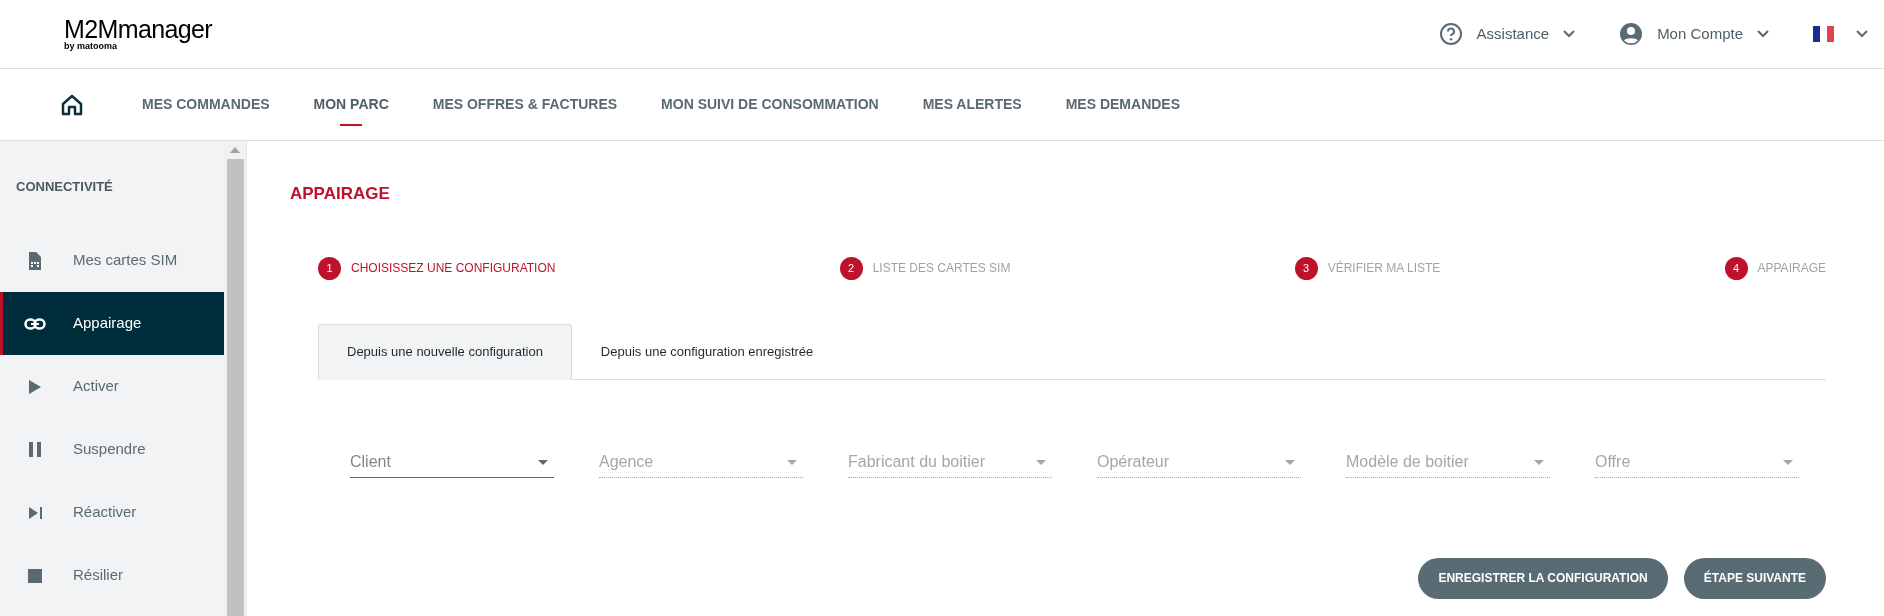 The width and height of the screenshot is (1884, 616). Describe the element at coordinates (35, 260) in the screenshot. I see `sim-card-icon` at that location.